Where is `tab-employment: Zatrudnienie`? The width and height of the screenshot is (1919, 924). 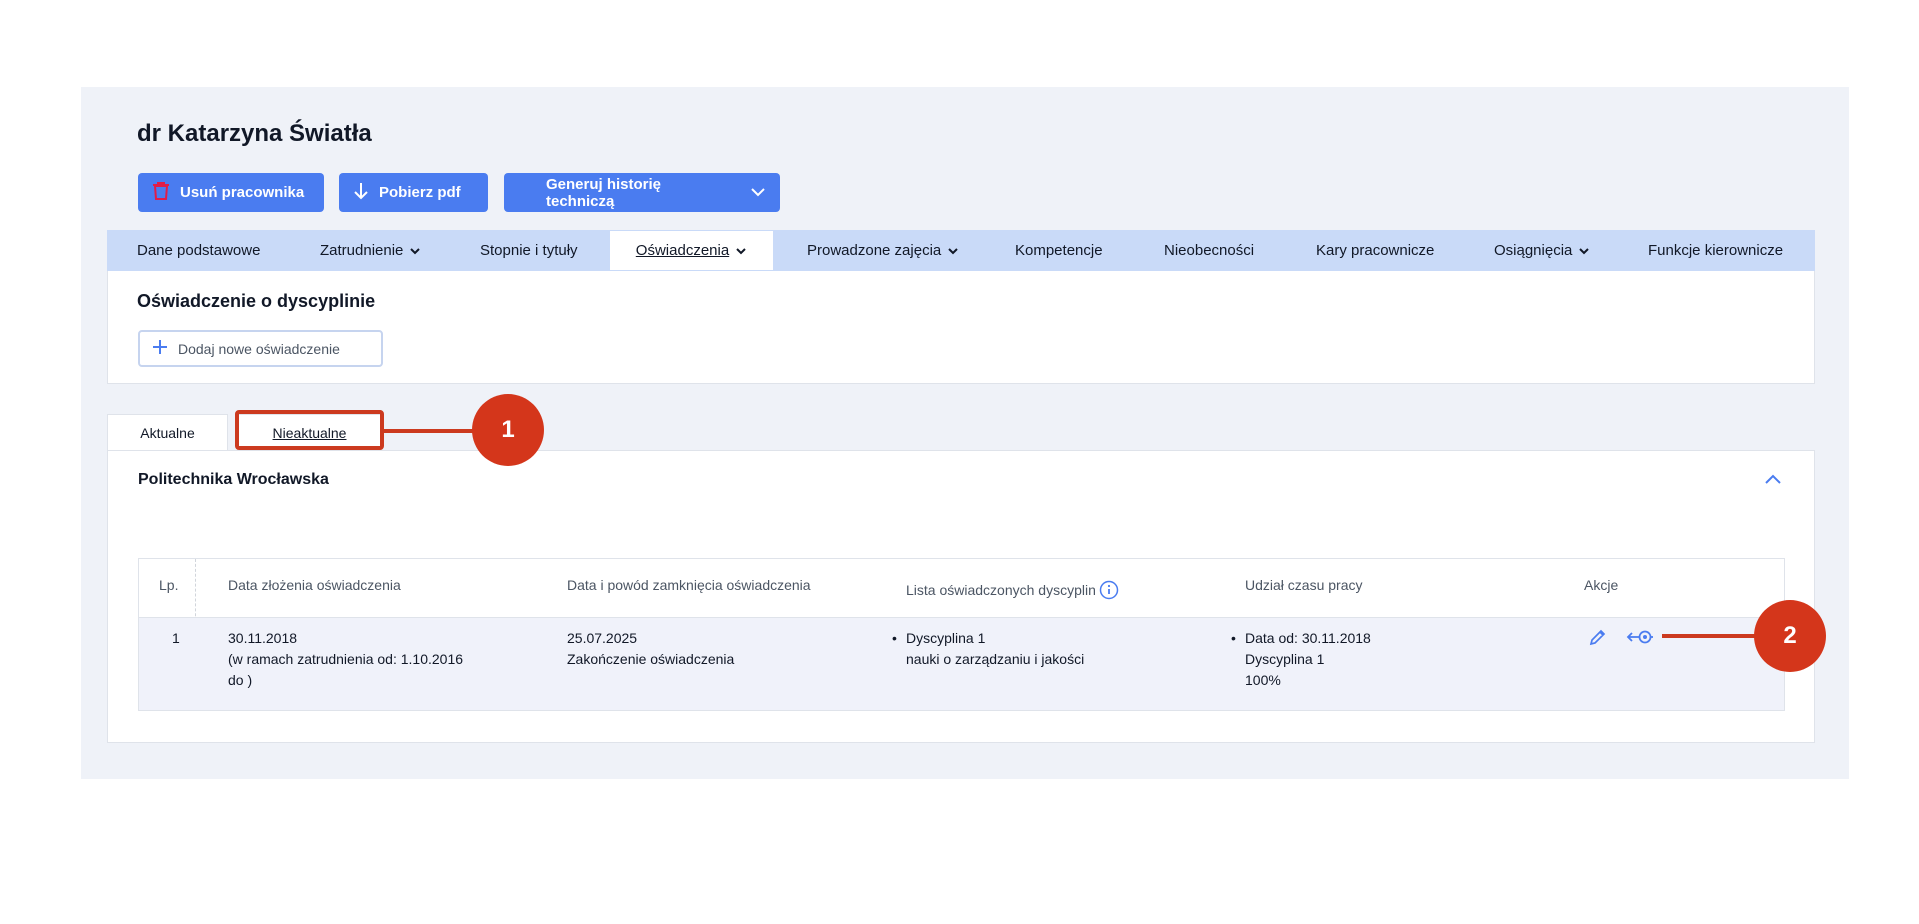
tab-employment: Zatrudnienie is located at coordinates (370, 250).